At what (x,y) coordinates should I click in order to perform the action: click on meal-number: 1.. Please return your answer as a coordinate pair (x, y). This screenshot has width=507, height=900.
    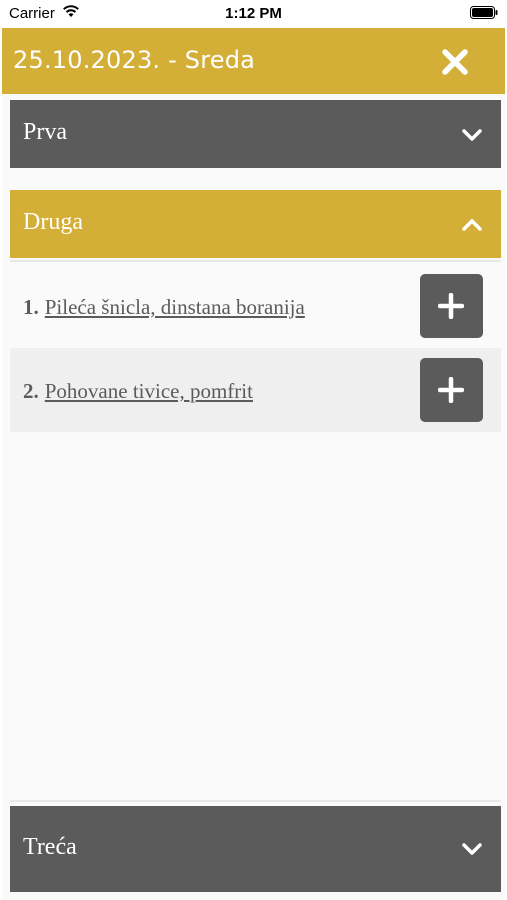
    Looking at the image, I should click on (31, 307).